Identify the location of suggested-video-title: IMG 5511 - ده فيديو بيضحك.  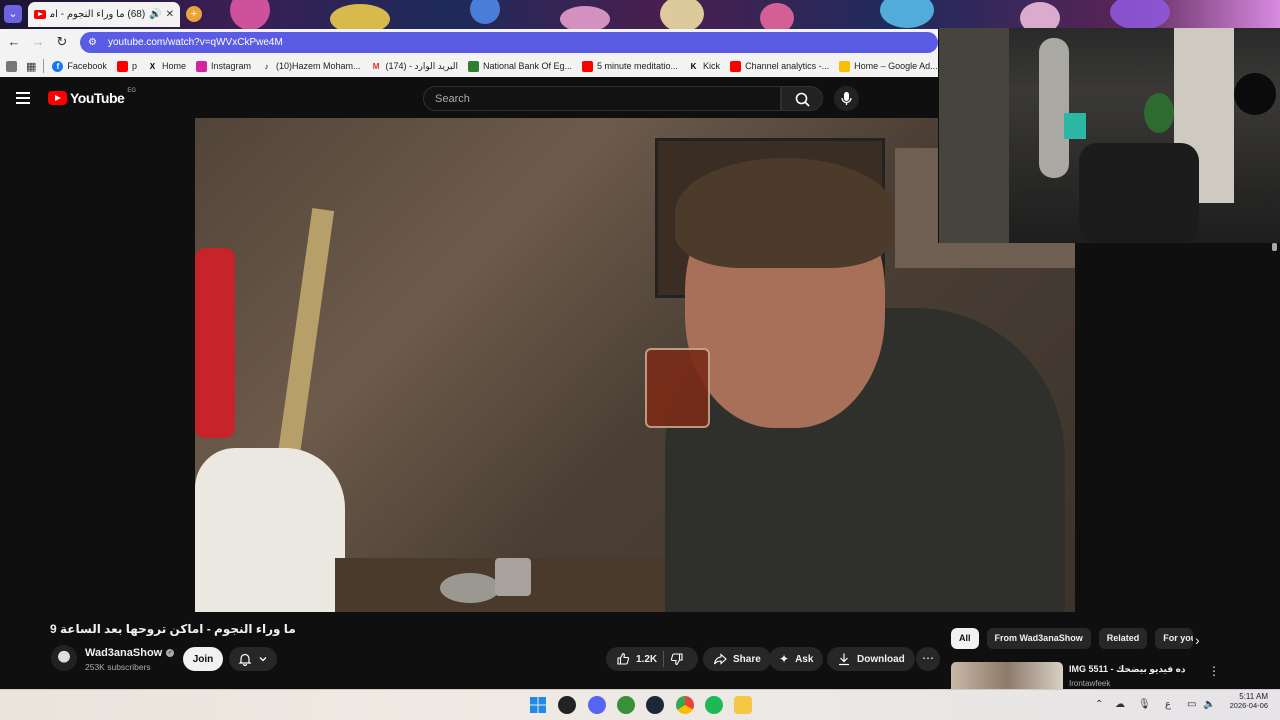
(1127, 669).